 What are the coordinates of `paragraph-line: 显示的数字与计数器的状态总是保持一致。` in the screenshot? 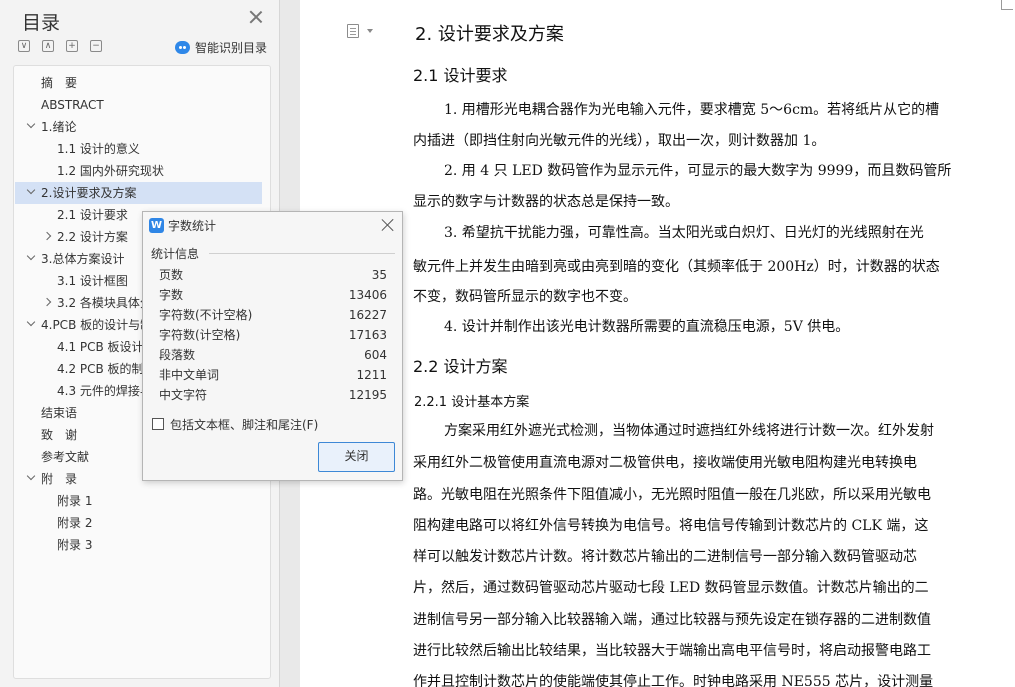 It's located at (546, 202).